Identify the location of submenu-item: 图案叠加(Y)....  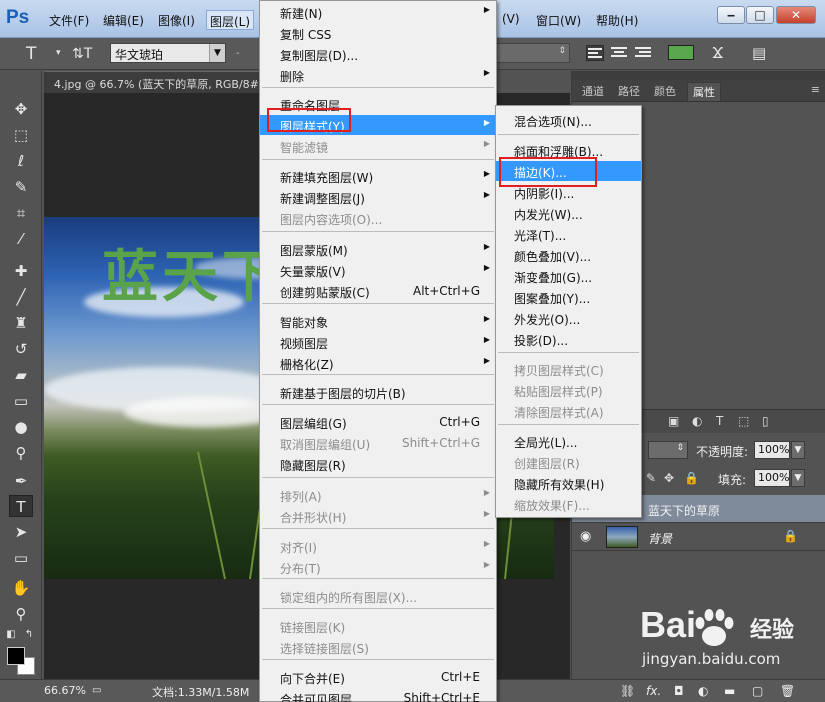
(568, 297).